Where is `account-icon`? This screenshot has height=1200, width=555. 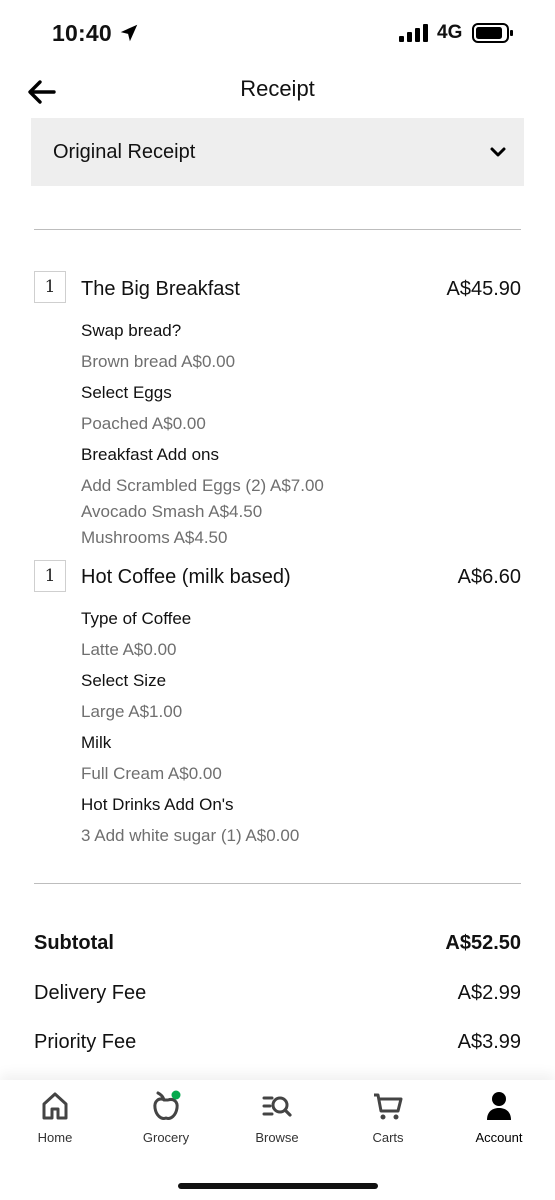
account-icon is located at coordinates (499, 1106).